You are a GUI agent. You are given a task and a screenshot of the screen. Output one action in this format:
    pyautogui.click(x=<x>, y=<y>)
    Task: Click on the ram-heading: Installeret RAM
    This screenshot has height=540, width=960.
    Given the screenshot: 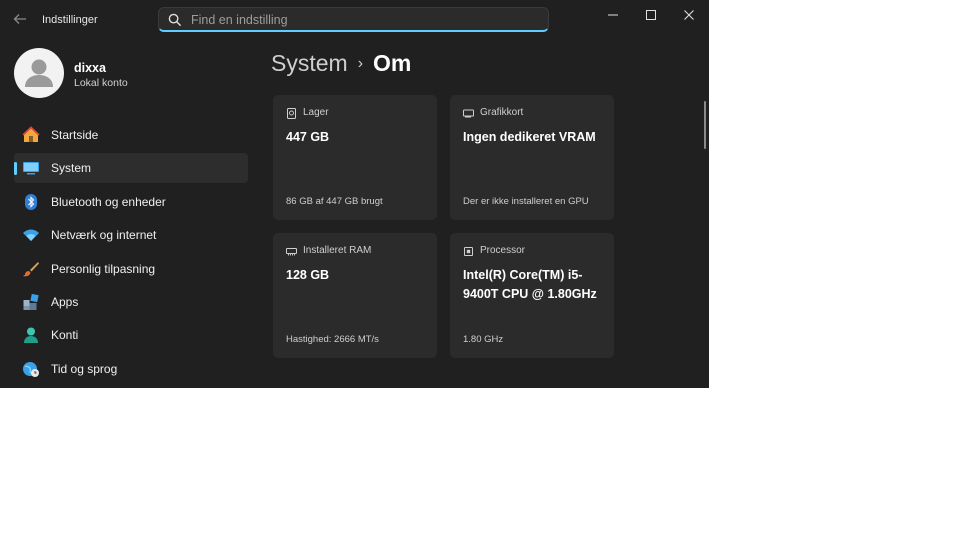 What is the action you would take?
    pyautogui.click(x=337, y=250)
    